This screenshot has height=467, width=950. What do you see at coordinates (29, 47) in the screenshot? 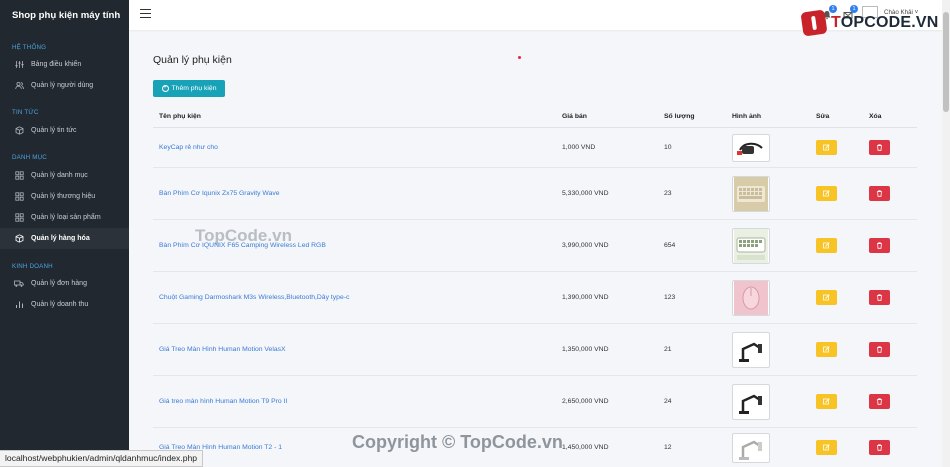
I see `sidebar-section-title: HỆ THỐNG` at bounding box center [29, 47].